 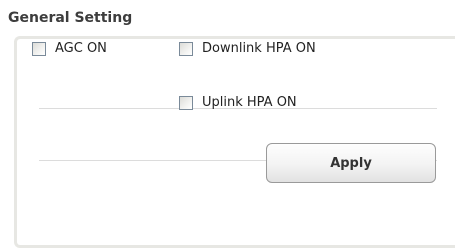 I want to click on downlink-hpa-on-label: Downlink HPA ON, so click(x=259, y=48).